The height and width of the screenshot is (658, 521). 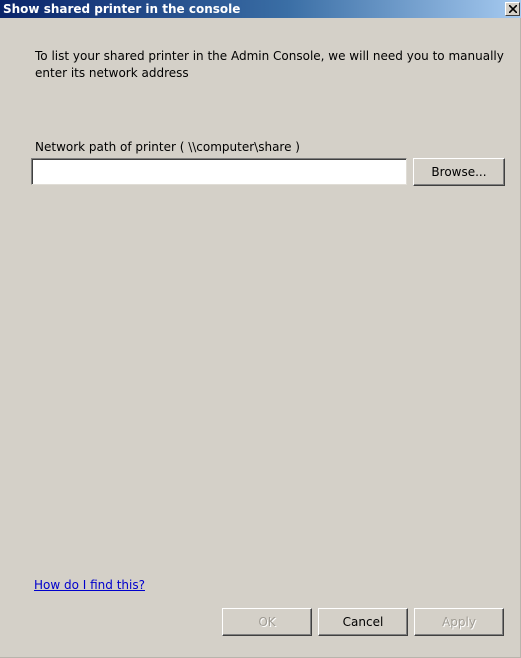 What do you see at coordinates (122, 9) in the screenshot?
I see `dialog-title: Show shared printer in the console` at bounding box center [122, 9].